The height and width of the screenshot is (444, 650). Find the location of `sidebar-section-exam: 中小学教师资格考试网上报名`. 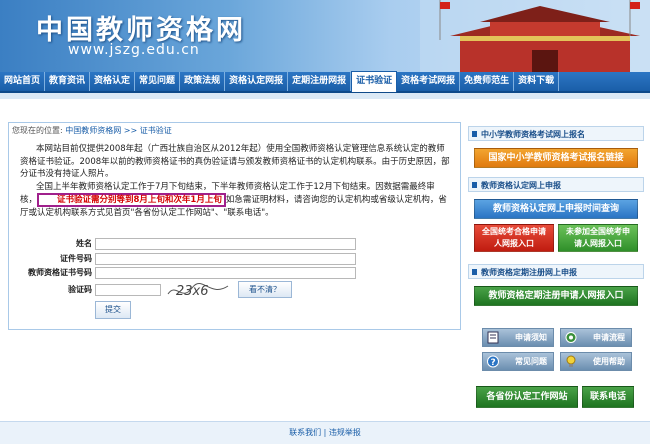

sidebar-section-exam: 中小学教师资格考试网上报名 is located at coordinates (556, 133).